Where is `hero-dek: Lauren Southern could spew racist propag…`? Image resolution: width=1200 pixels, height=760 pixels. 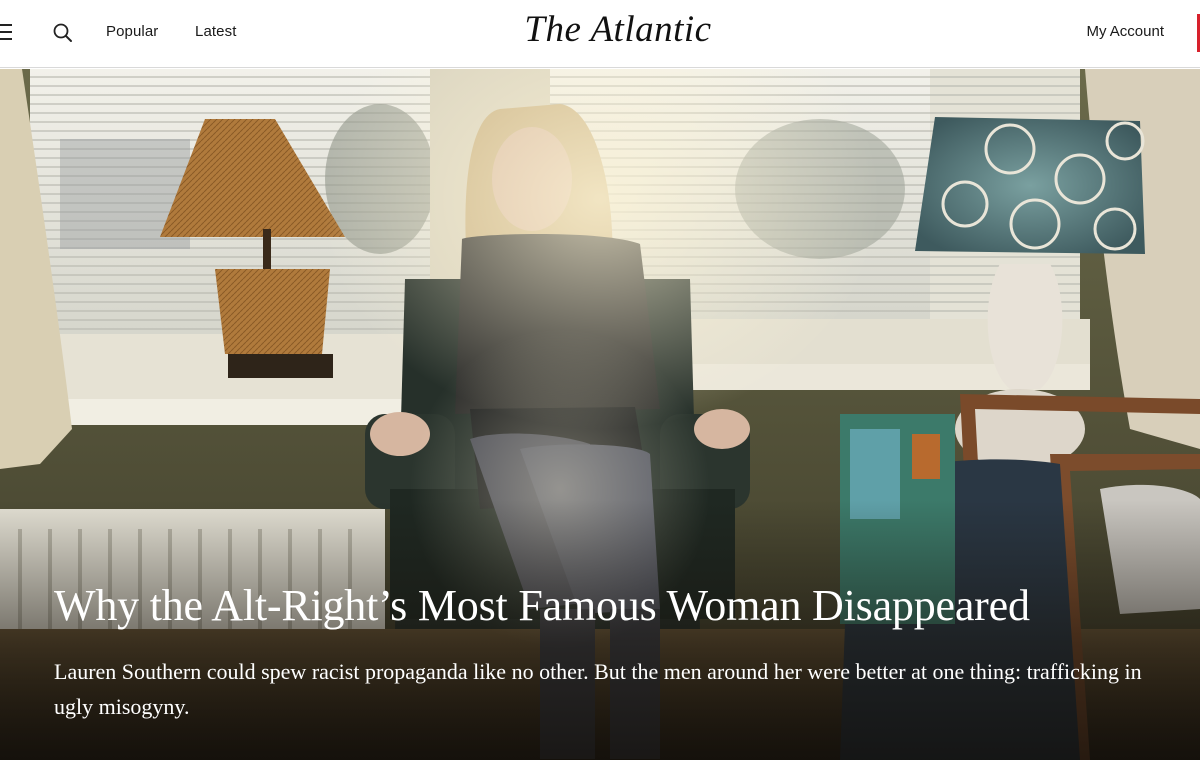 hero-dek: Lauren Southern could spew racist propag… is located at coordinates (598, 689).